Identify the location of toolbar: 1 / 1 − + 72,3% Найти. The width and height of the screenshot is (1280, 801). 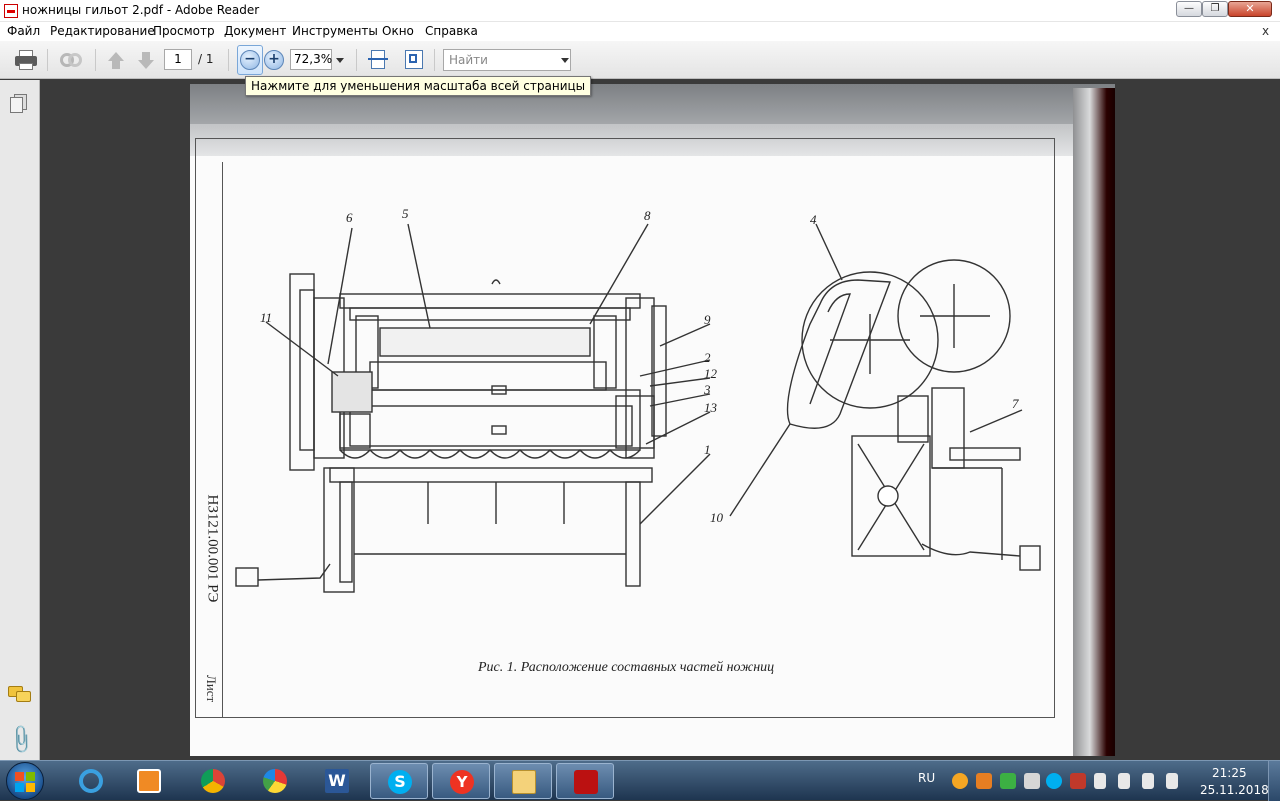
(640, 60).